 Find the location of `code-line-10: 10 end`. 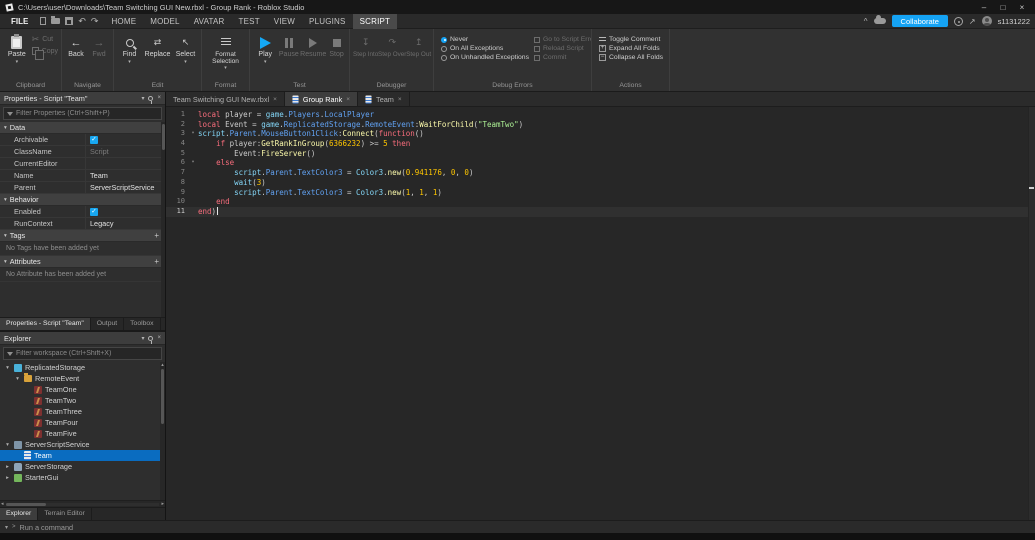

code-line-10: 10 end is located at coordinates (600, 202).